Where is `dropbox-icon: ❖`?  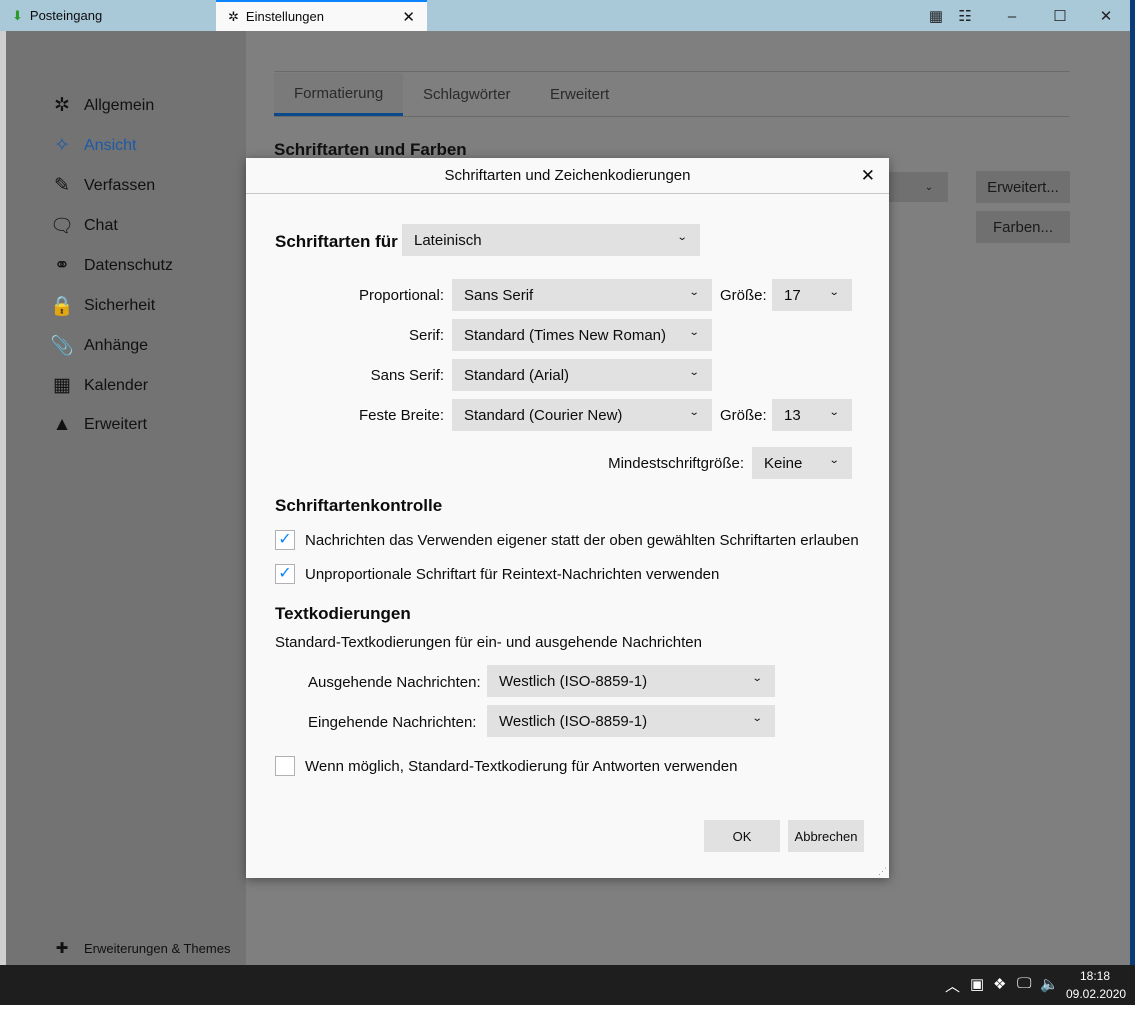
dropbox-icon: ❖ is located at coordinates (999, 984).